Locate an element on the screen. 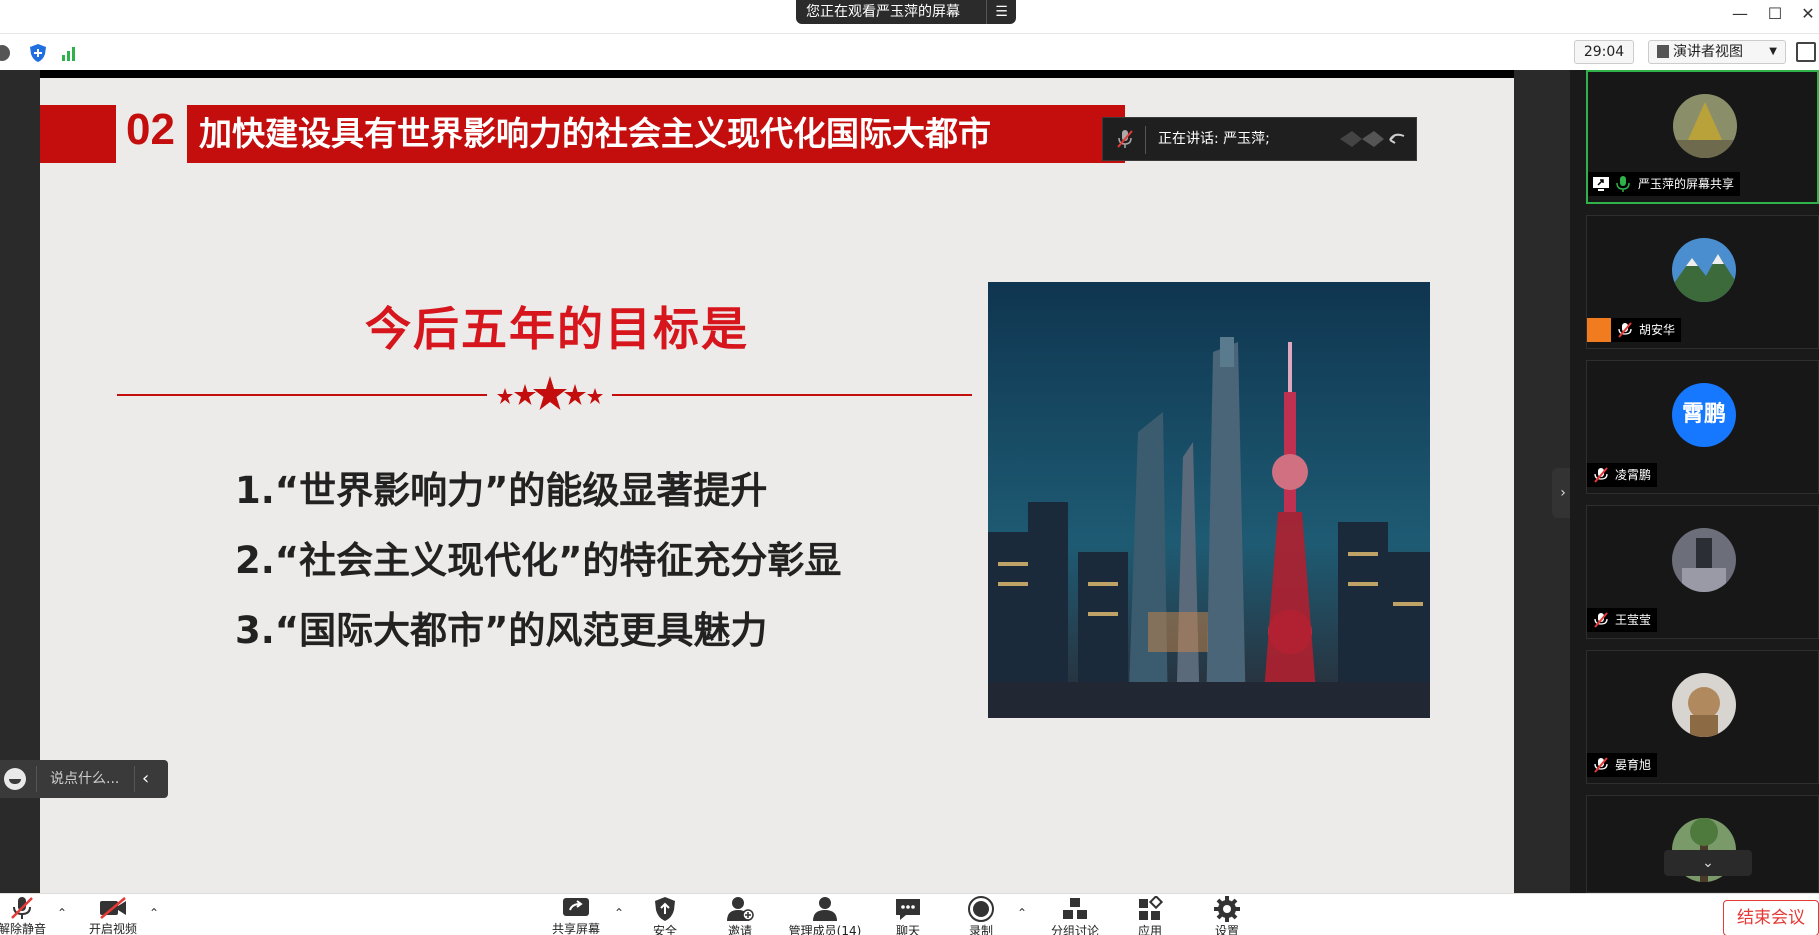 The image size is (1819, 935). layout-icon is located at coordinates (1663, 51).